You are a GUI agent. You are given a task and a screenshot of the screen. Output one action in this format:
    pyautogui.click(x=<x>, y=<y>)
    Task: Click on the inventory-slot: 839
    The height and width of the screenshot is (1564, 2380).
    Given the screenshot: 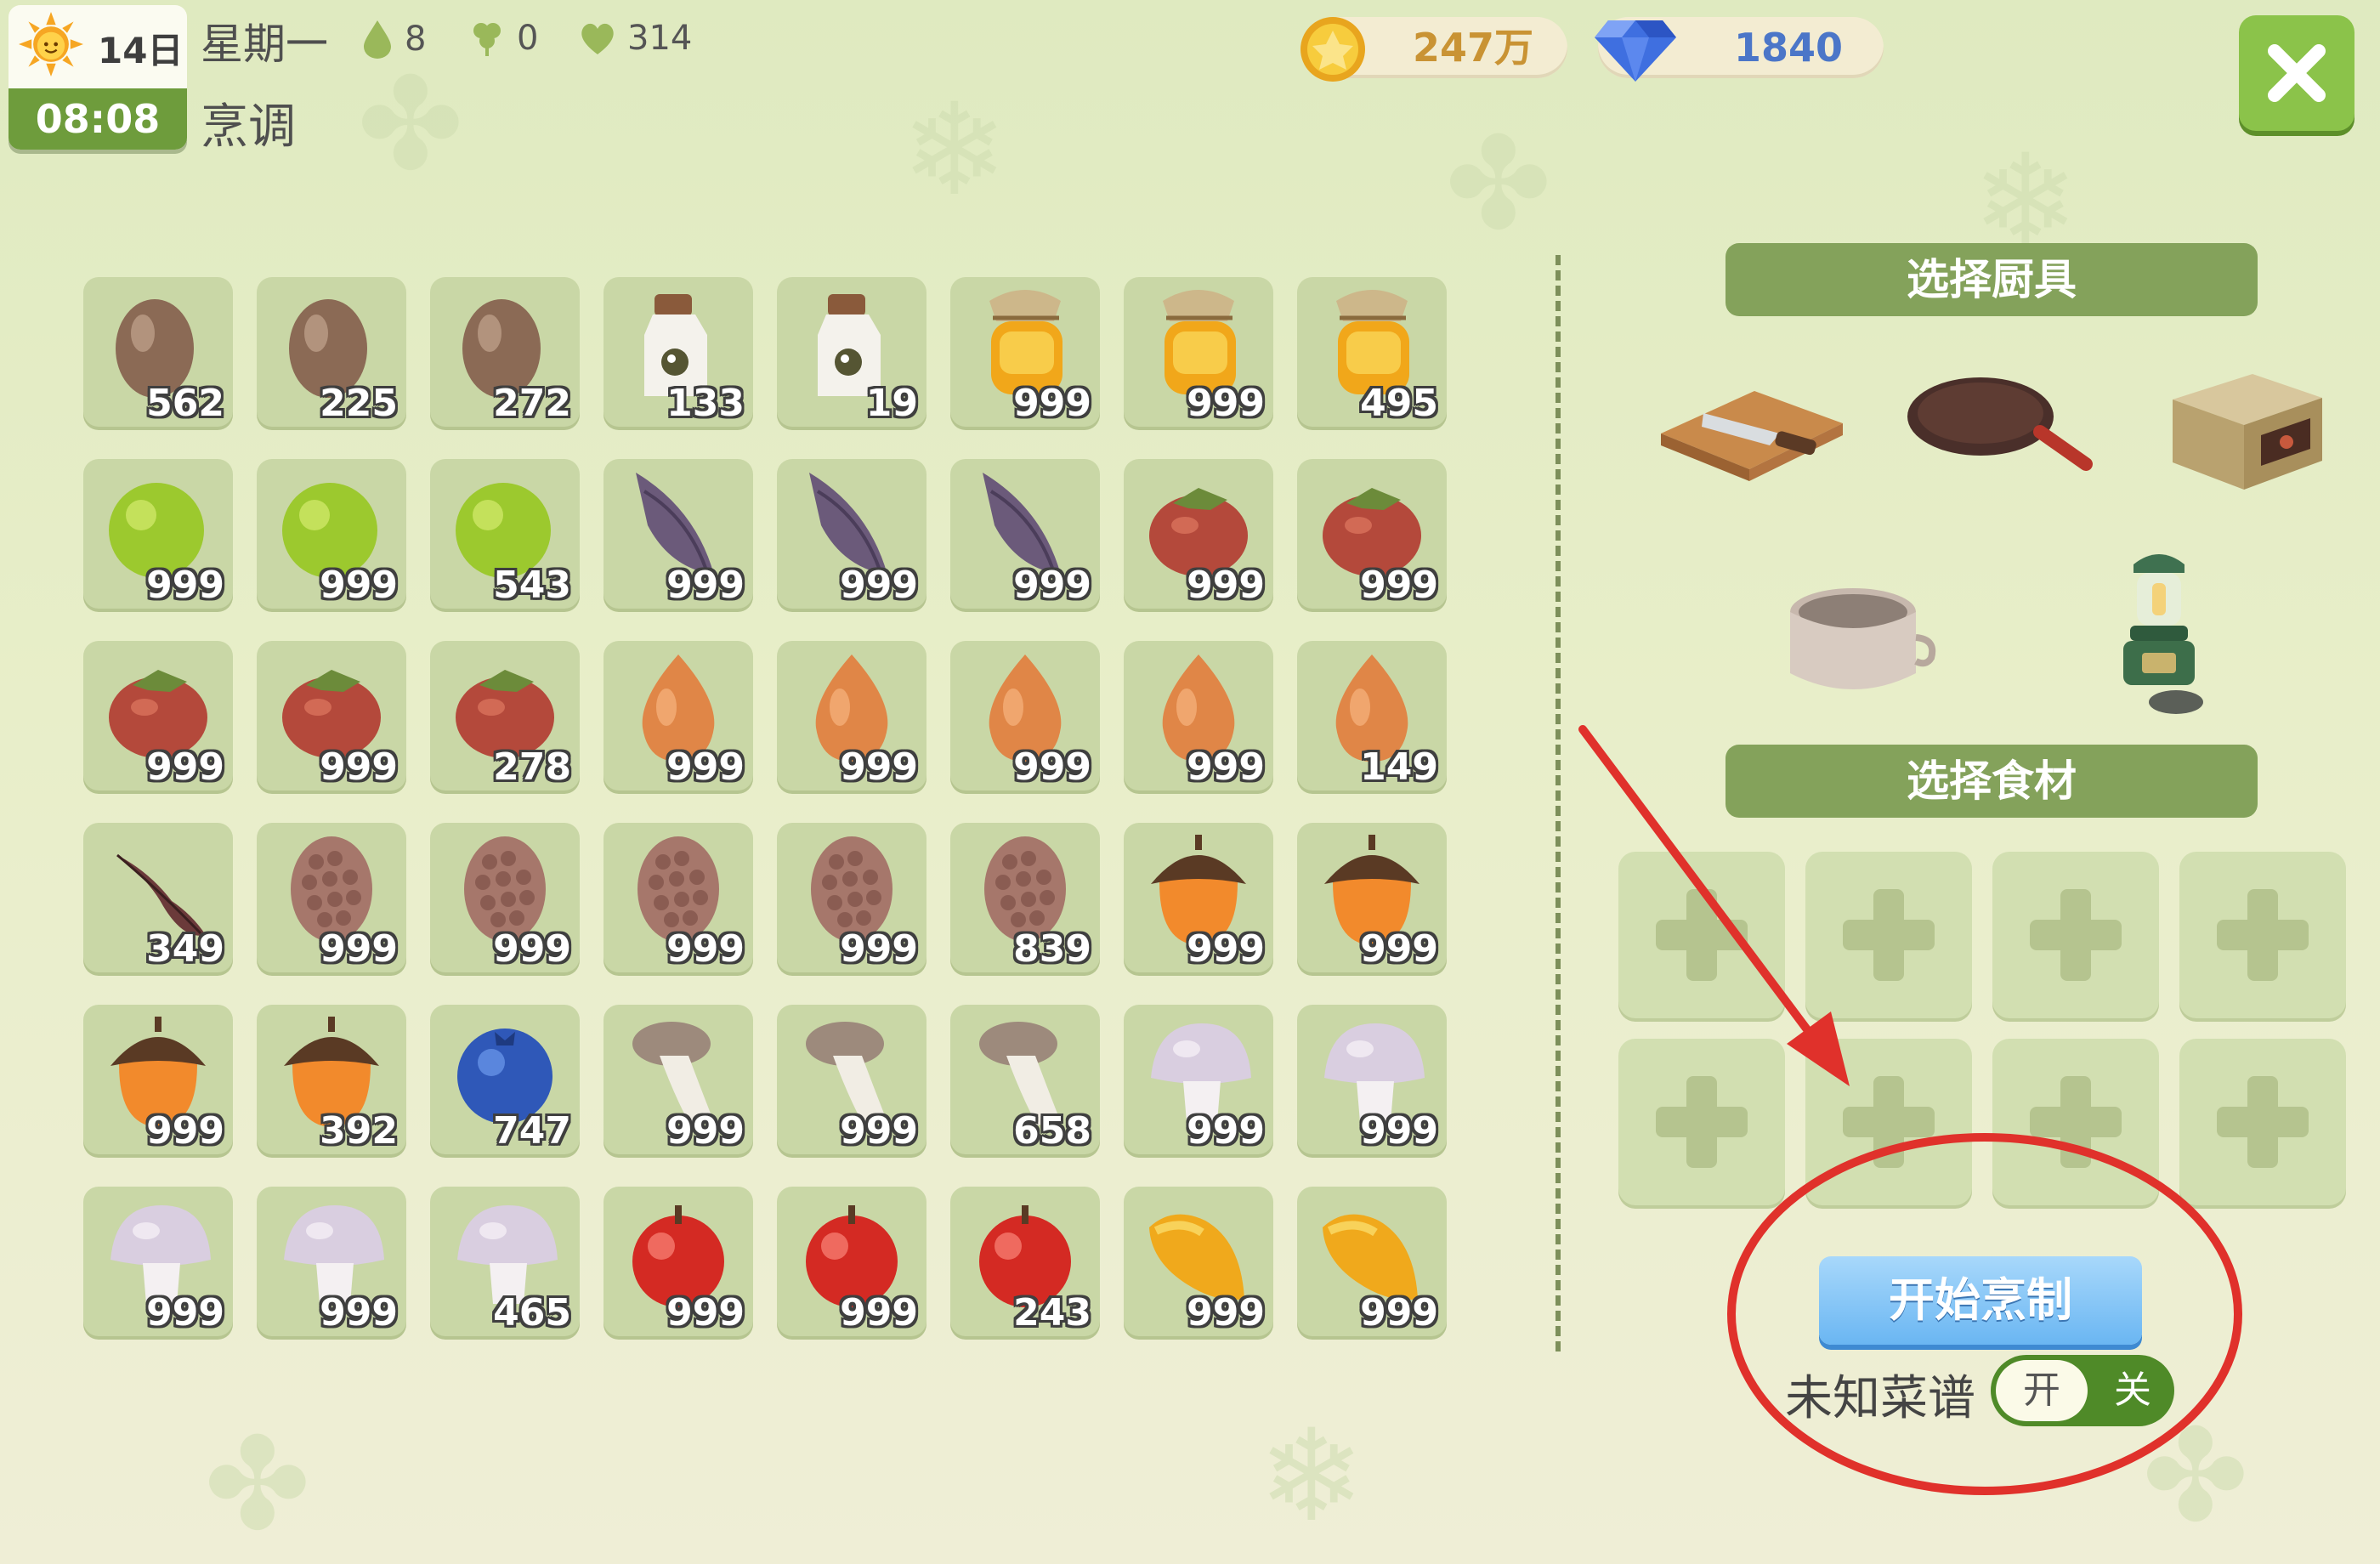 What is the action you would take?
    pyautogui.click(x=1025, y=898)
    